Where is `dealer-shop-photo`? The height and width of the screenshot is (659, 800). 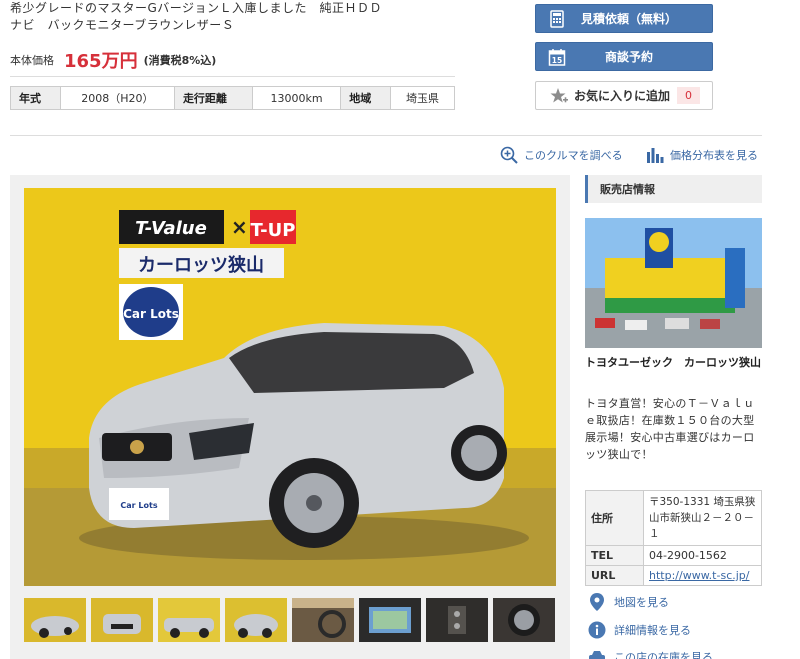
dealer-shop-photo is located at coordinates (673, 283).